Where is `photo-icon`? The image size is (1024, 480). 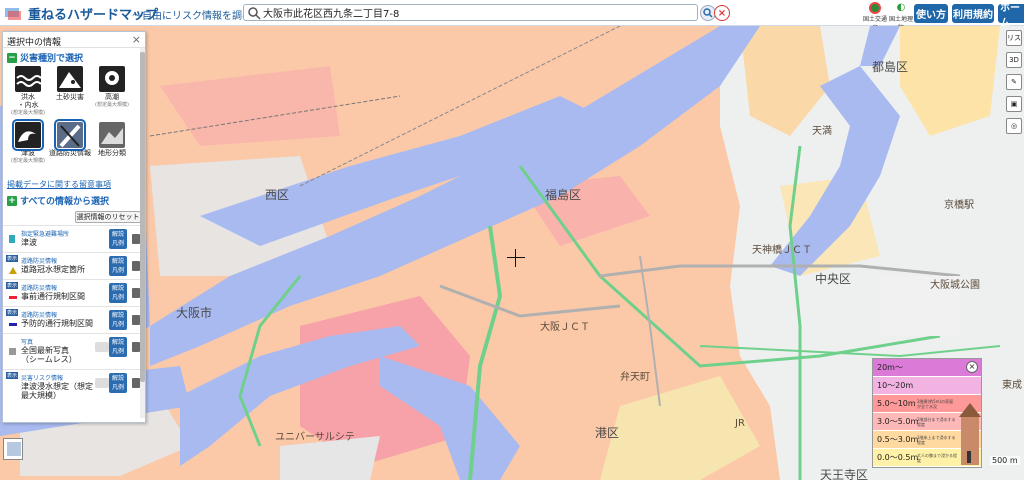 photo-icon is located at coordinates (12, 351).